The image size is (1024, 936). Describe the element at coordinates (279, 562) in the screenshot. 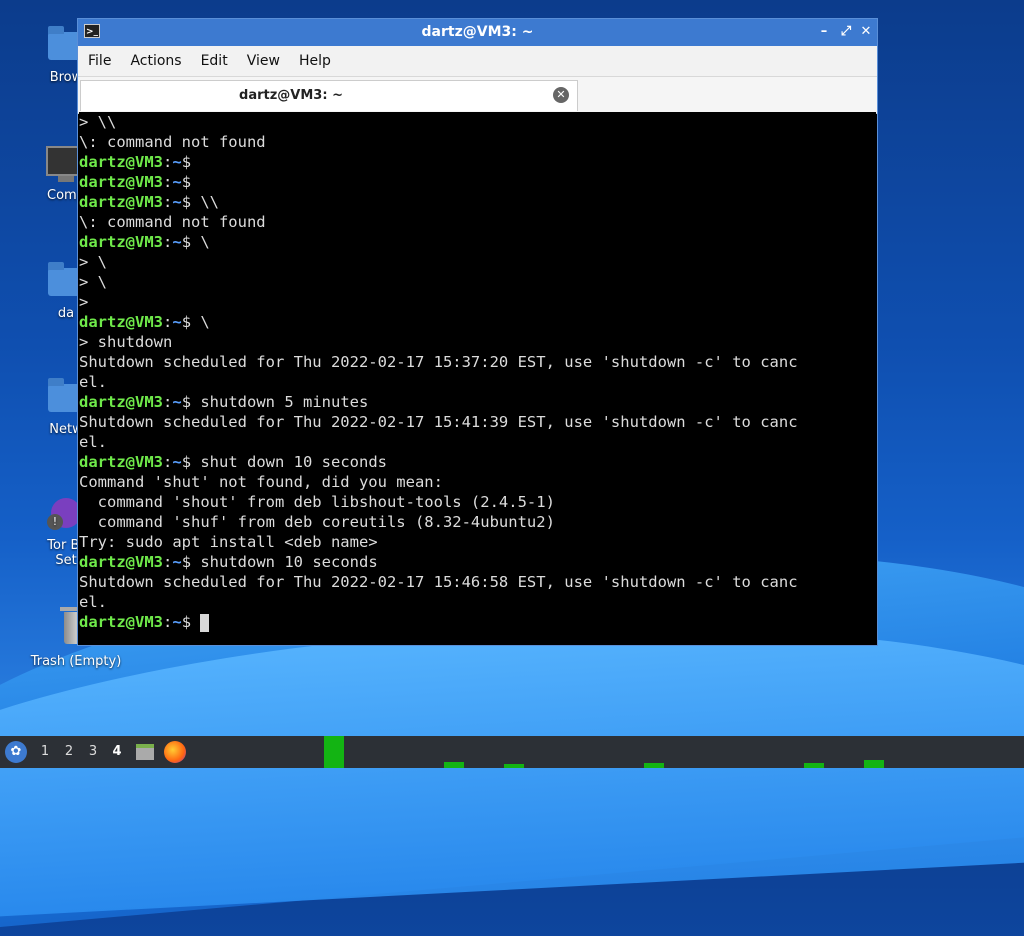

I see `prompt-command: $ shutdown 10 seconds` at that location.